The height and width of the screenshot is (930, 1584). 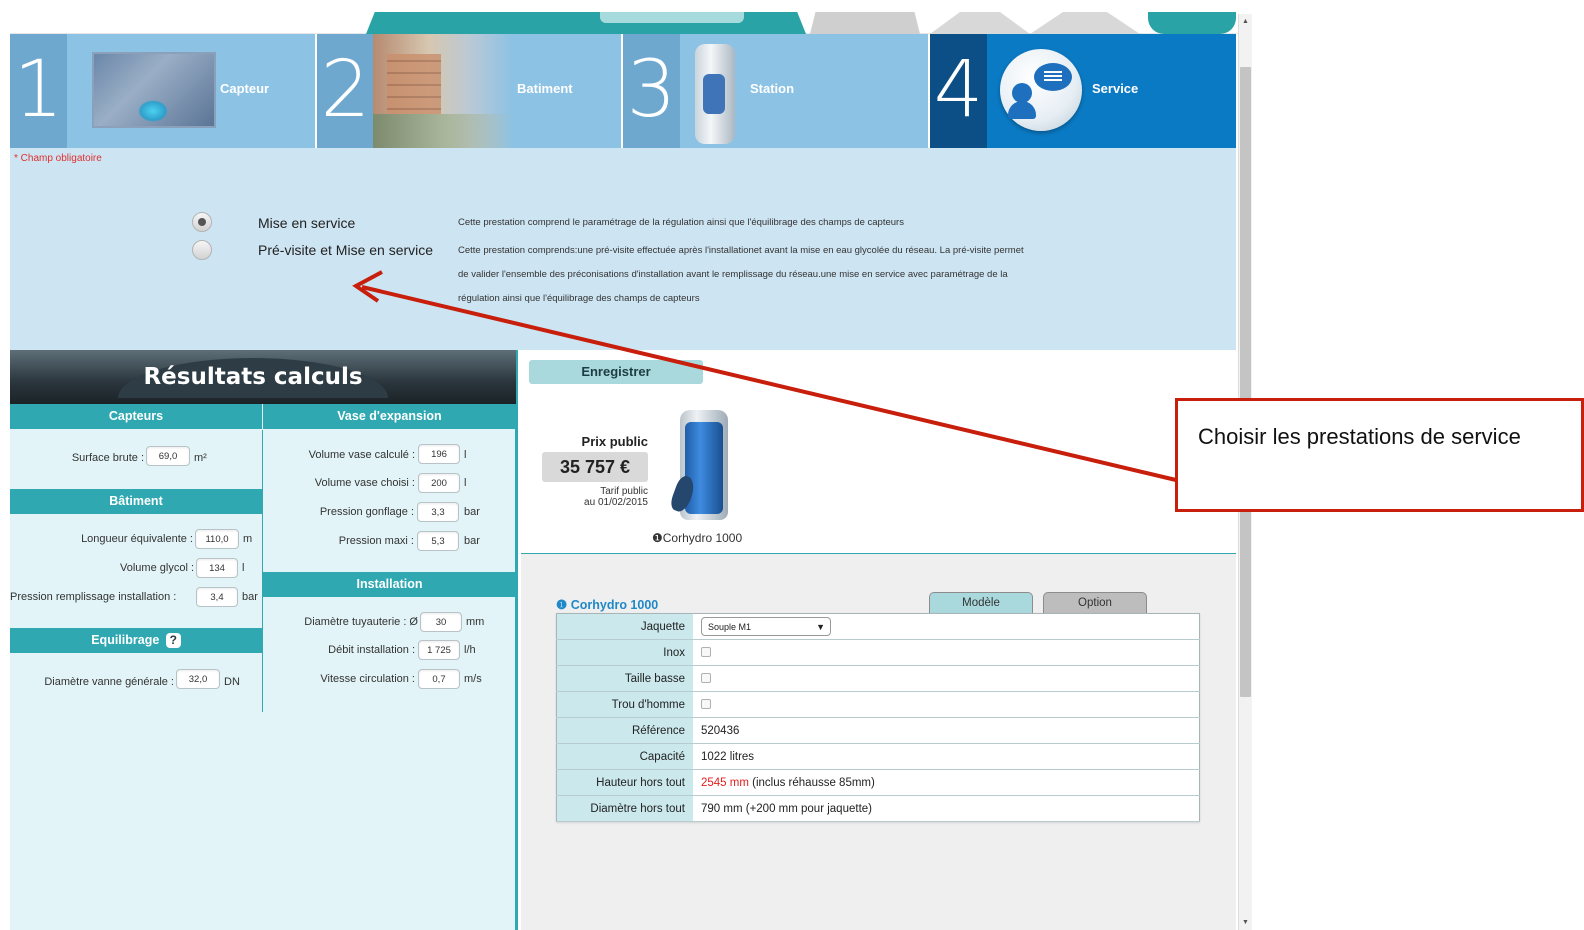 What do you see at coordinates (465, 483) in the screenshot?
I see `volume-vase-choisi-unit: l` at bounding box center [465, 483].